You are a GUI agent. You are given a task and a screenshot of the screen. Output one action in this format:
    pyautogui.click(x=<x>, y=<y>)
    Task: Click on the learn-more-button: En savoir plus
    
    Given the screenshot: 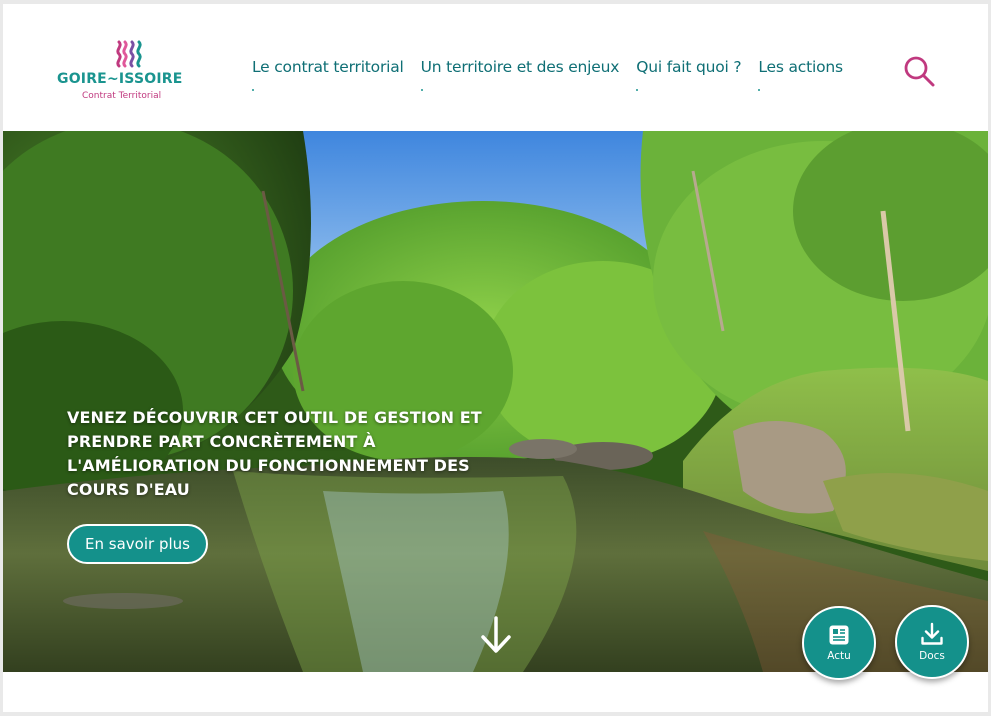 What is the action you would take?
    pyautogui.click(x=137, y=544)
    